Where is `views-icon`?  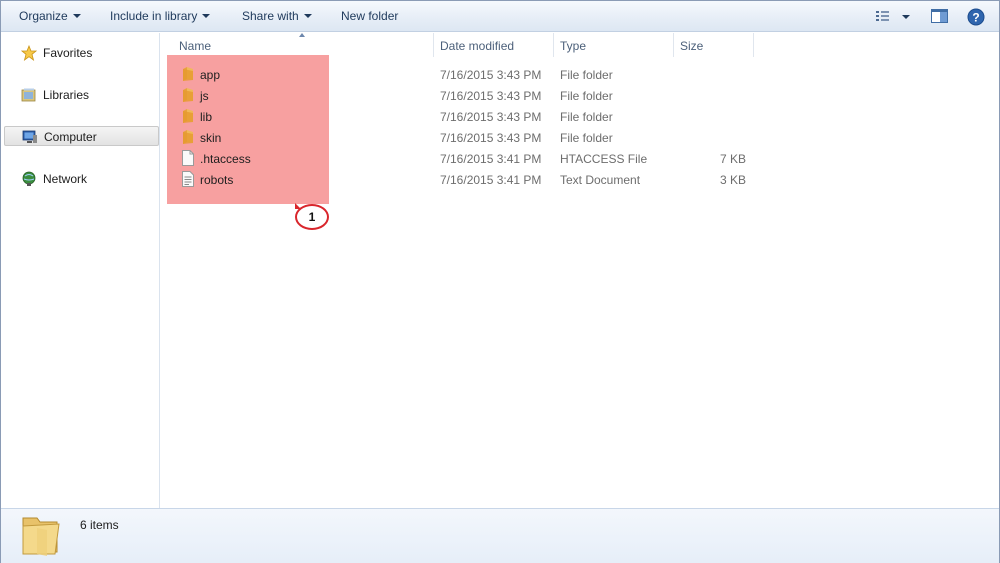 views-icon is located at coordinates (894, 18).